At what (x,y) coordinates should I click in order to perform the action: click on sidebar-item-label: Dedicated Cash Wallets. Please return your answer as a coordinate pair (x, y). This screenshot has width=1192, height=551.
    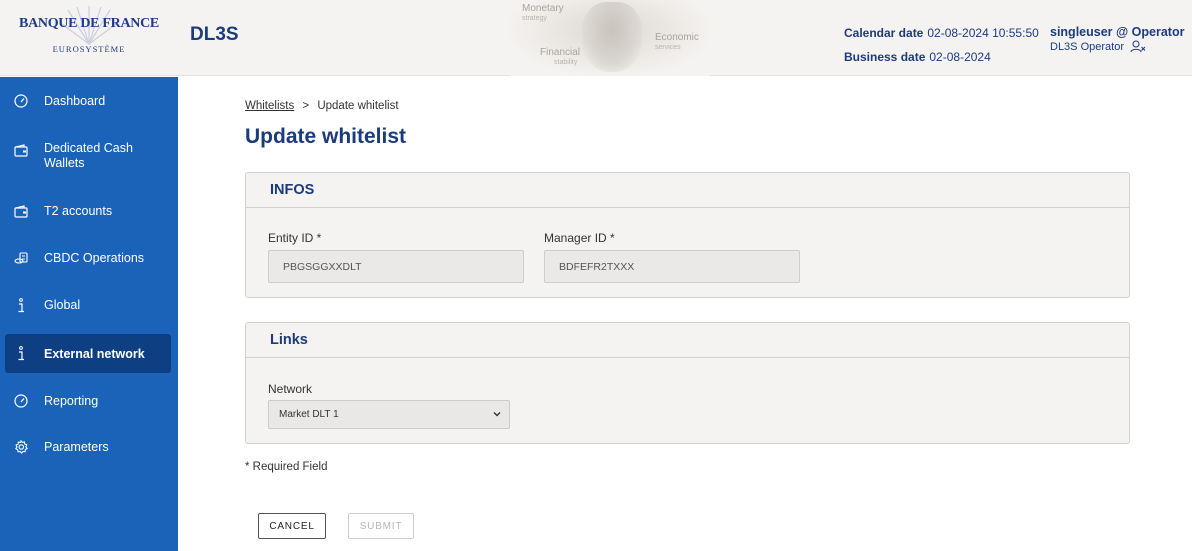
    Looking at the image, I should click on (88, 155).